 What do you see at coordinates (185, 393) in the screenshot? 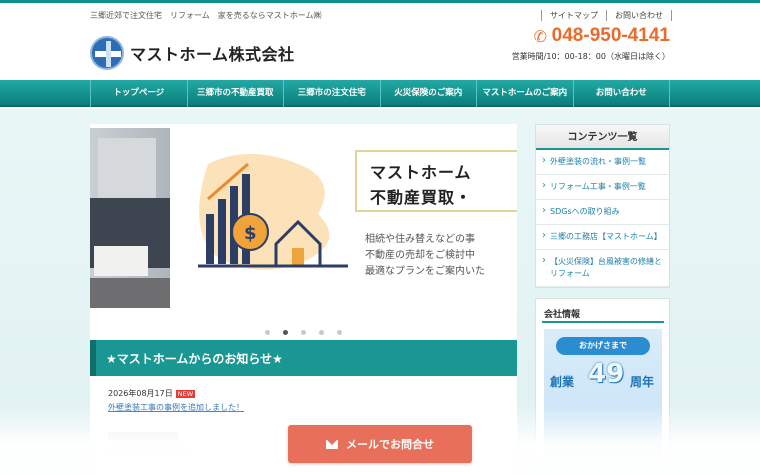
I see `new-badge: NEW` at bounding box center [185, 393].